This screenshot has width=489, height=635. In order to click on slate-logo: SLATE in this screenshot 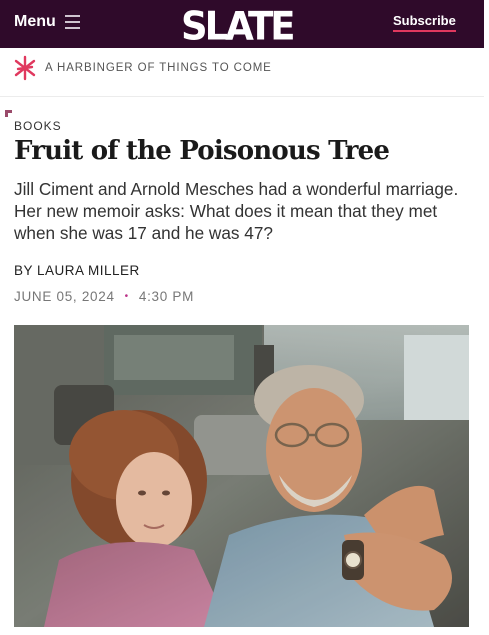, I will do `click(238, 26)`.